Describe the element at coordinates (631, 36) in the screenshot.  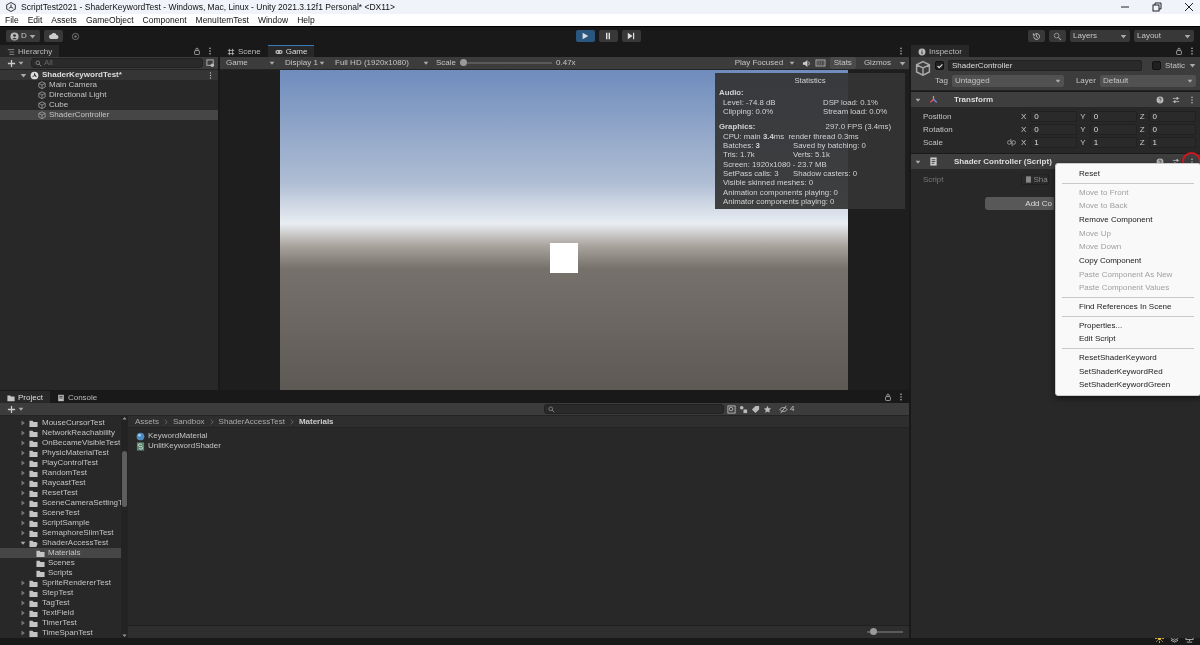
I see `step-button` at that location.